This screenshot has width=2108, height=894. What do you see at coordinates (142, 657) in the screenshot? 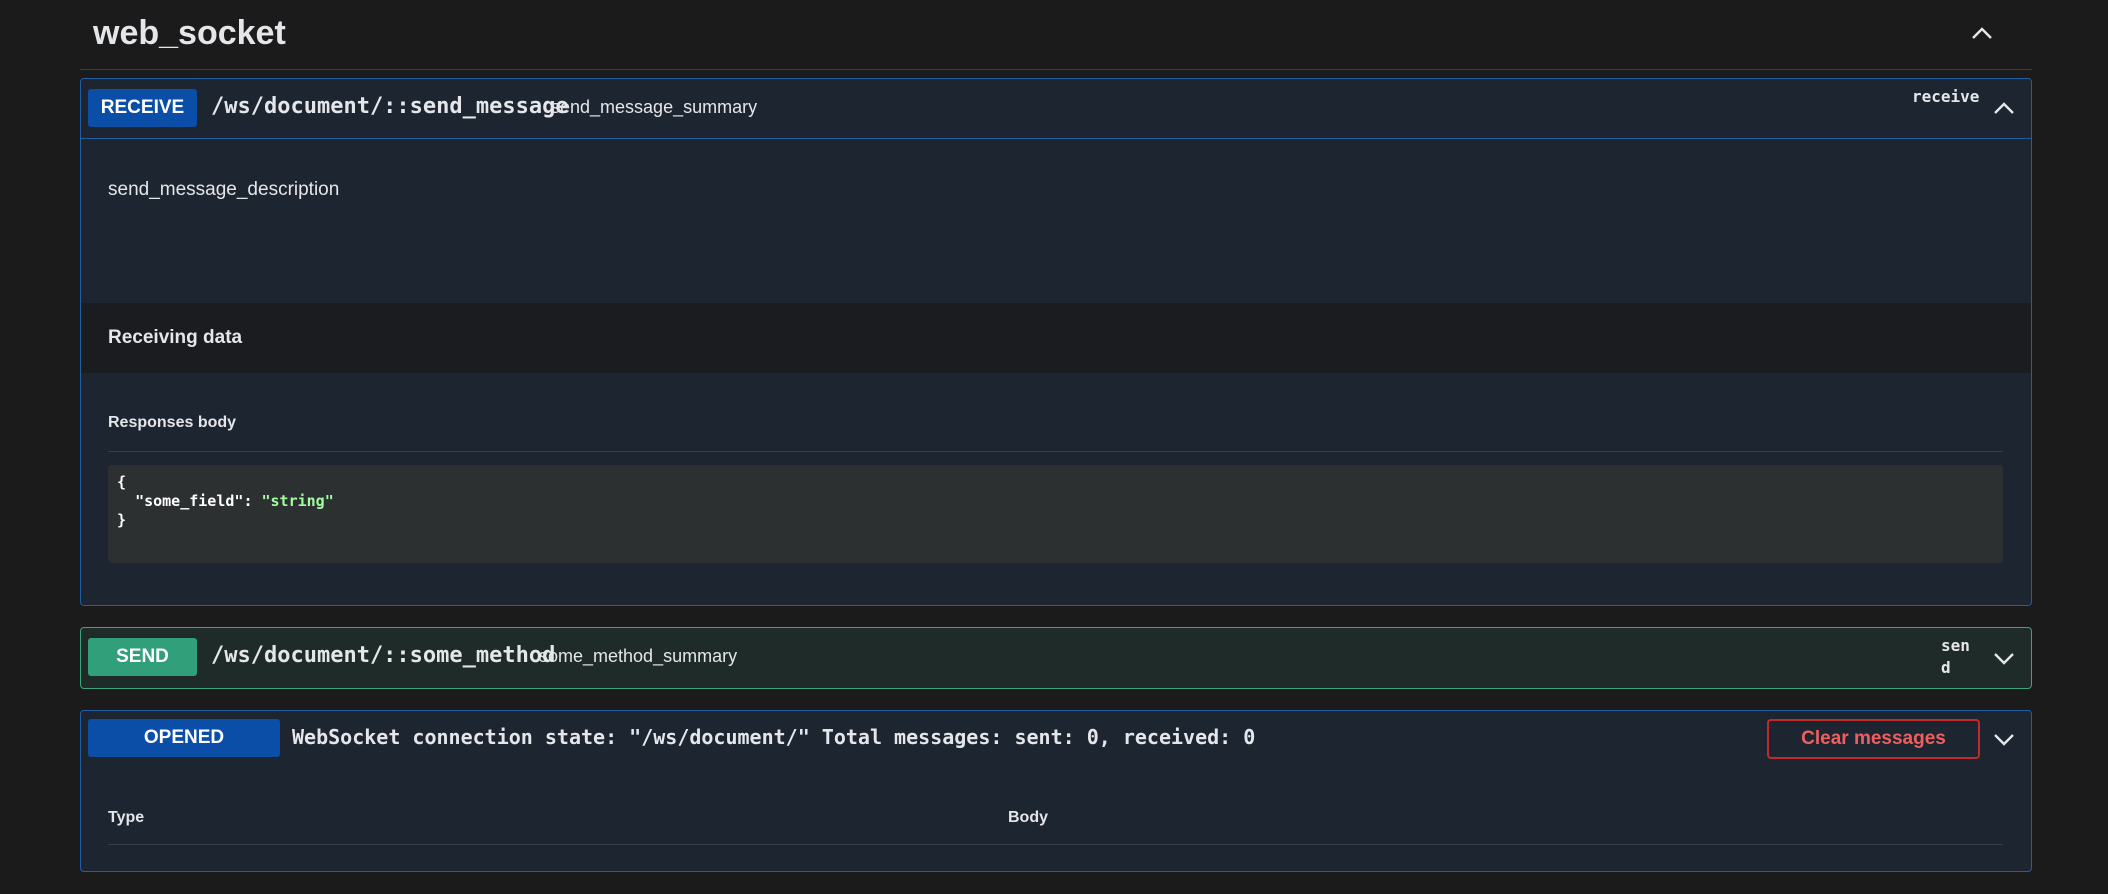
I see `send-badge: SEND` at bounding box center [142, 657].